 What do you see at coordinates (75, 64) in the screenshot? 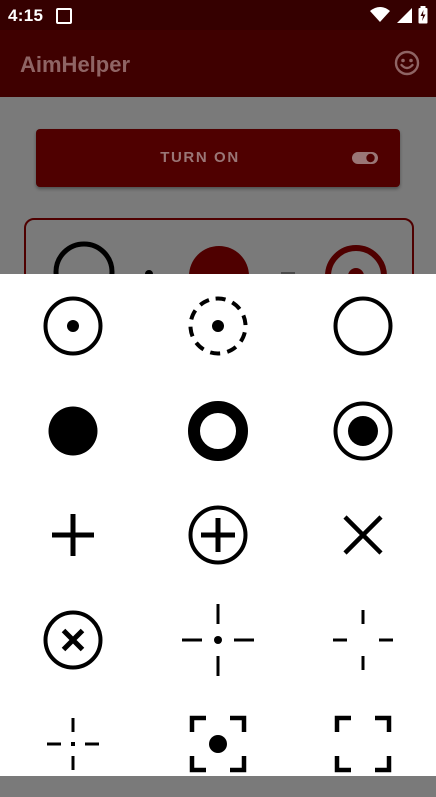
I see `app-title: AimHelper` at bounding box center [75, 64].